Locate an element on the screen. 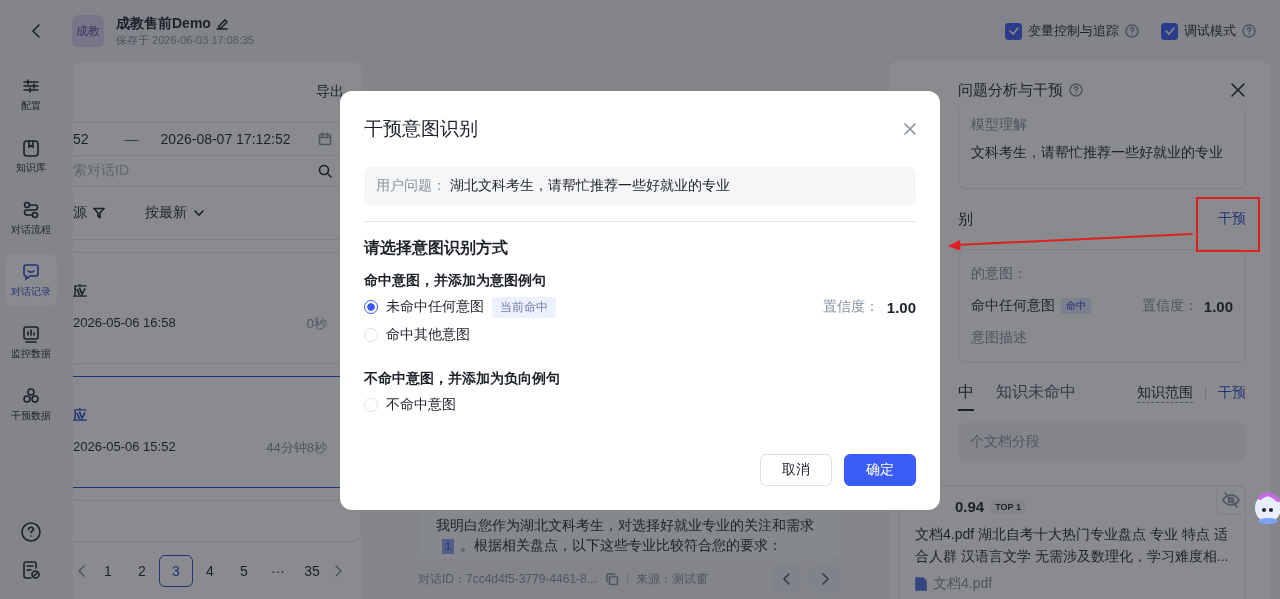  word-file-icon is located at coordinates (921, 584).